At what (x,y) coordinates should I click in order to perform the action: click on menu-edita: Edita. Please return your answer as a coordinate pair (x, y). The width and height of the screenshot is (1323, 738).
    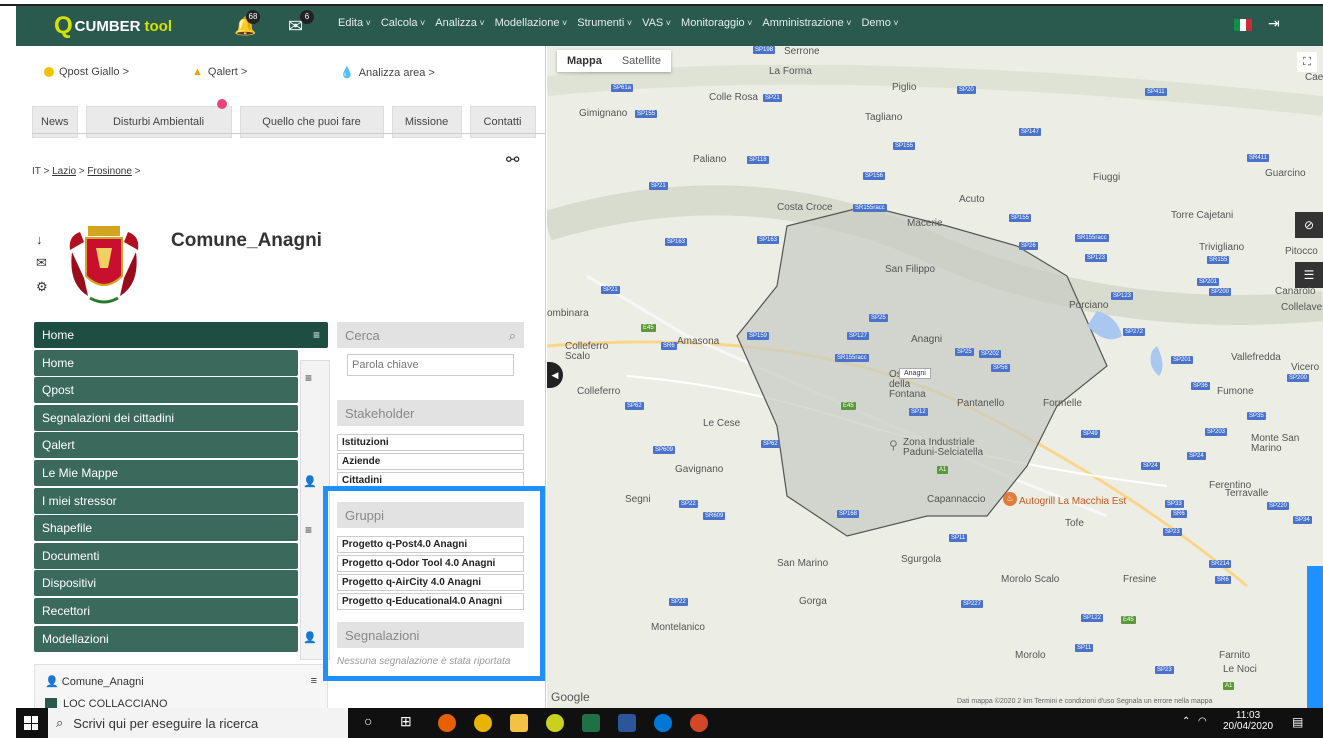
    Looking at the image, I should click on (354, 23).